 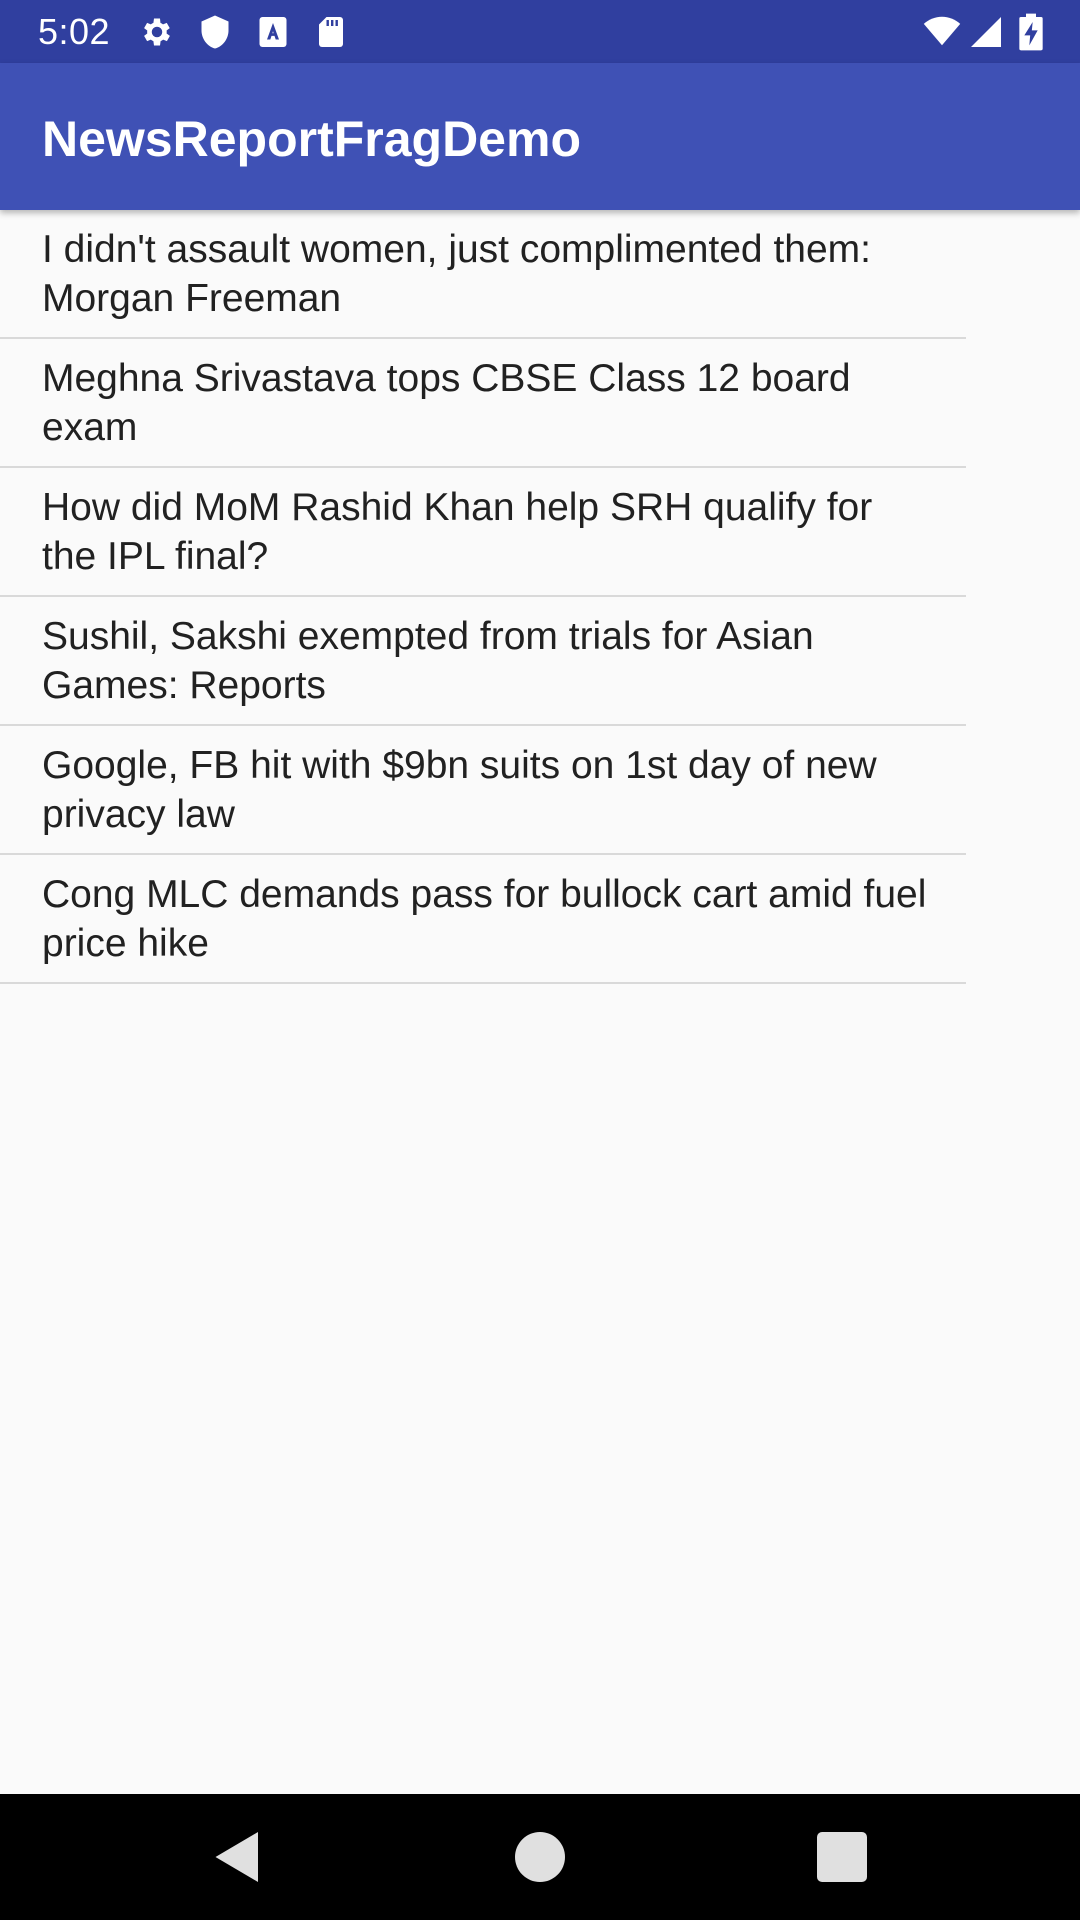 I want to click on app-bar: NewsReportFragDemo, so click(x=540, y=136).